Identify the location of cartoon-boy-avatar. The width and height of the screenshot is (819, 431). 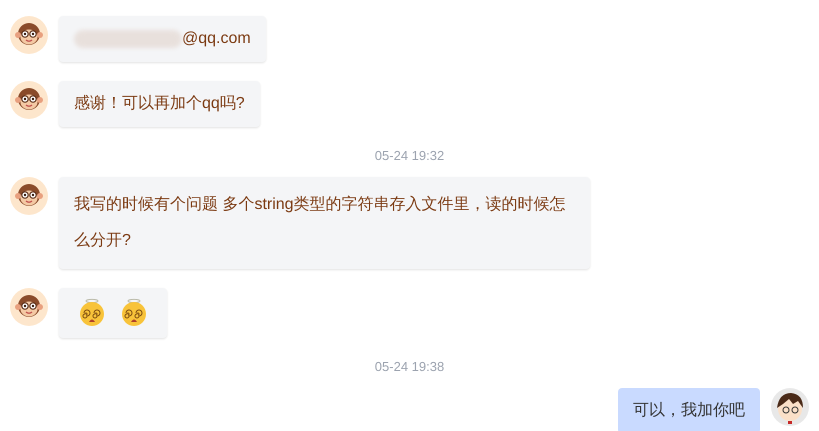
(790, 407).